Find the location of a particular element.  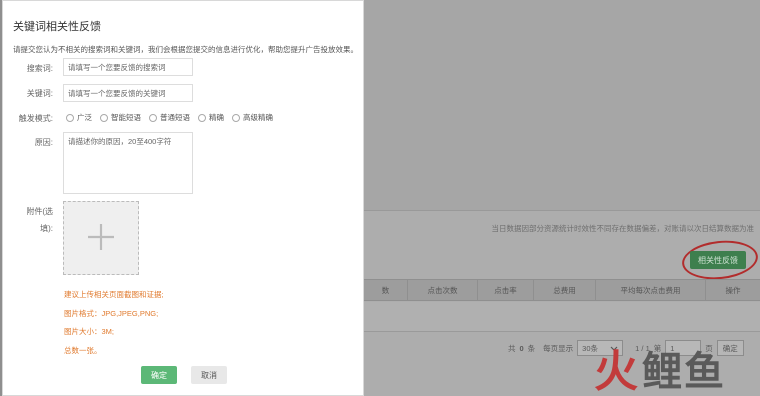

keyword-label: 关键词: is located at coordinates (39, 93).